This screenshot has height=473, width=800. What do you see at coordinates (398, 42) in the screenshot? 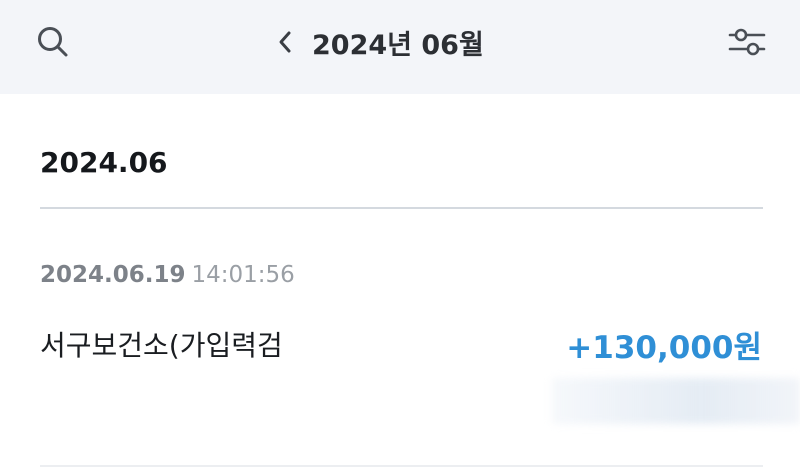
I see `month-title: 2024년 06월` at bounding box center [398, 42].